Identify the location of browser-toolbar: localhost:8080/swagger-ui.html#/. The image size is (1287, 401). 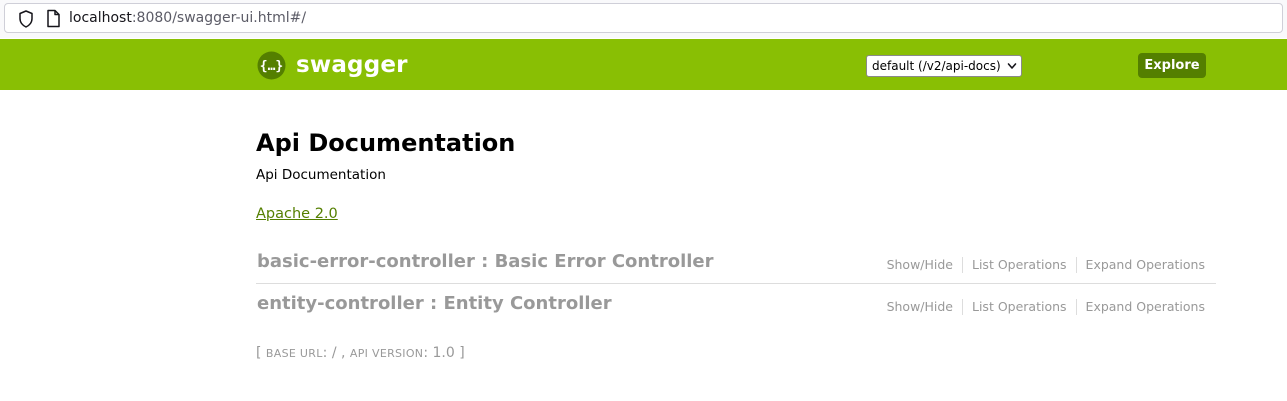
(643, 19).